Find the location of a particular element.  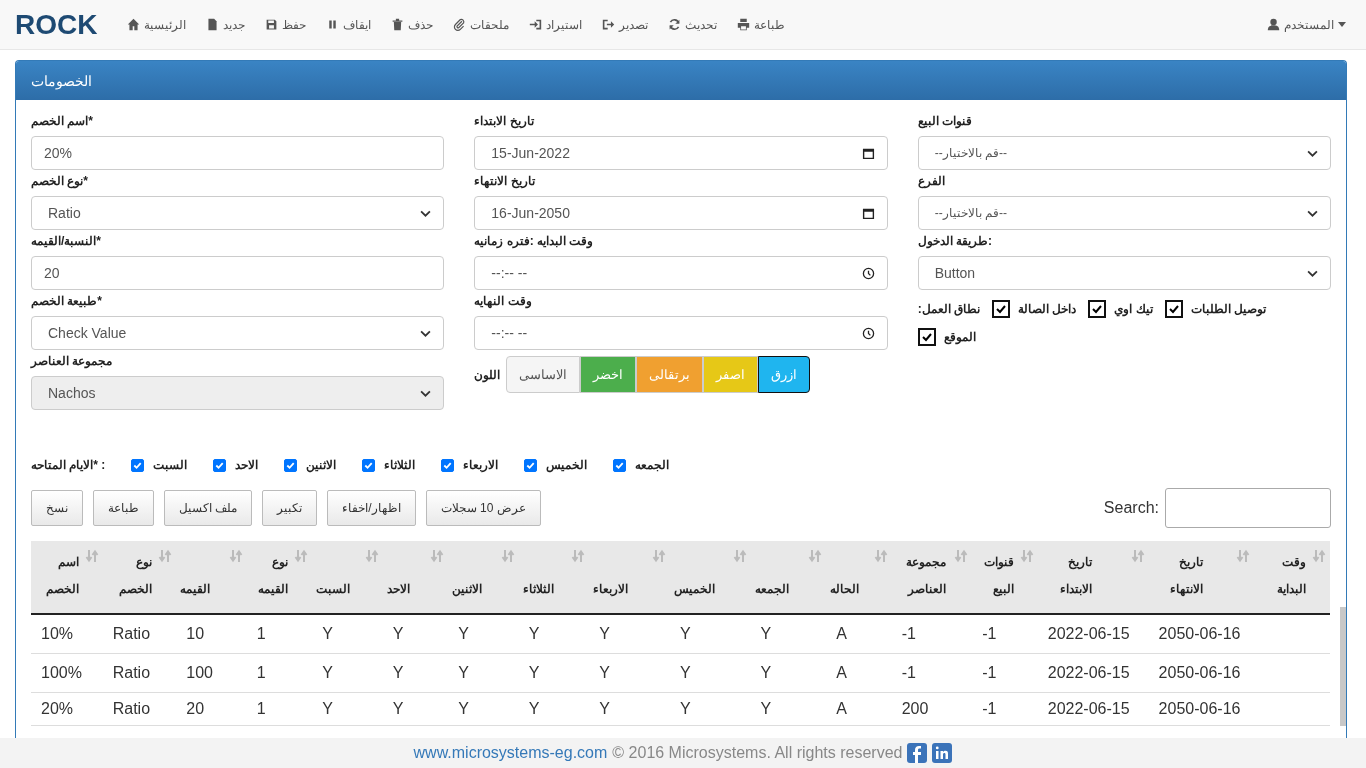

nav-link: ملحقات is located at coordinates (481, 24).